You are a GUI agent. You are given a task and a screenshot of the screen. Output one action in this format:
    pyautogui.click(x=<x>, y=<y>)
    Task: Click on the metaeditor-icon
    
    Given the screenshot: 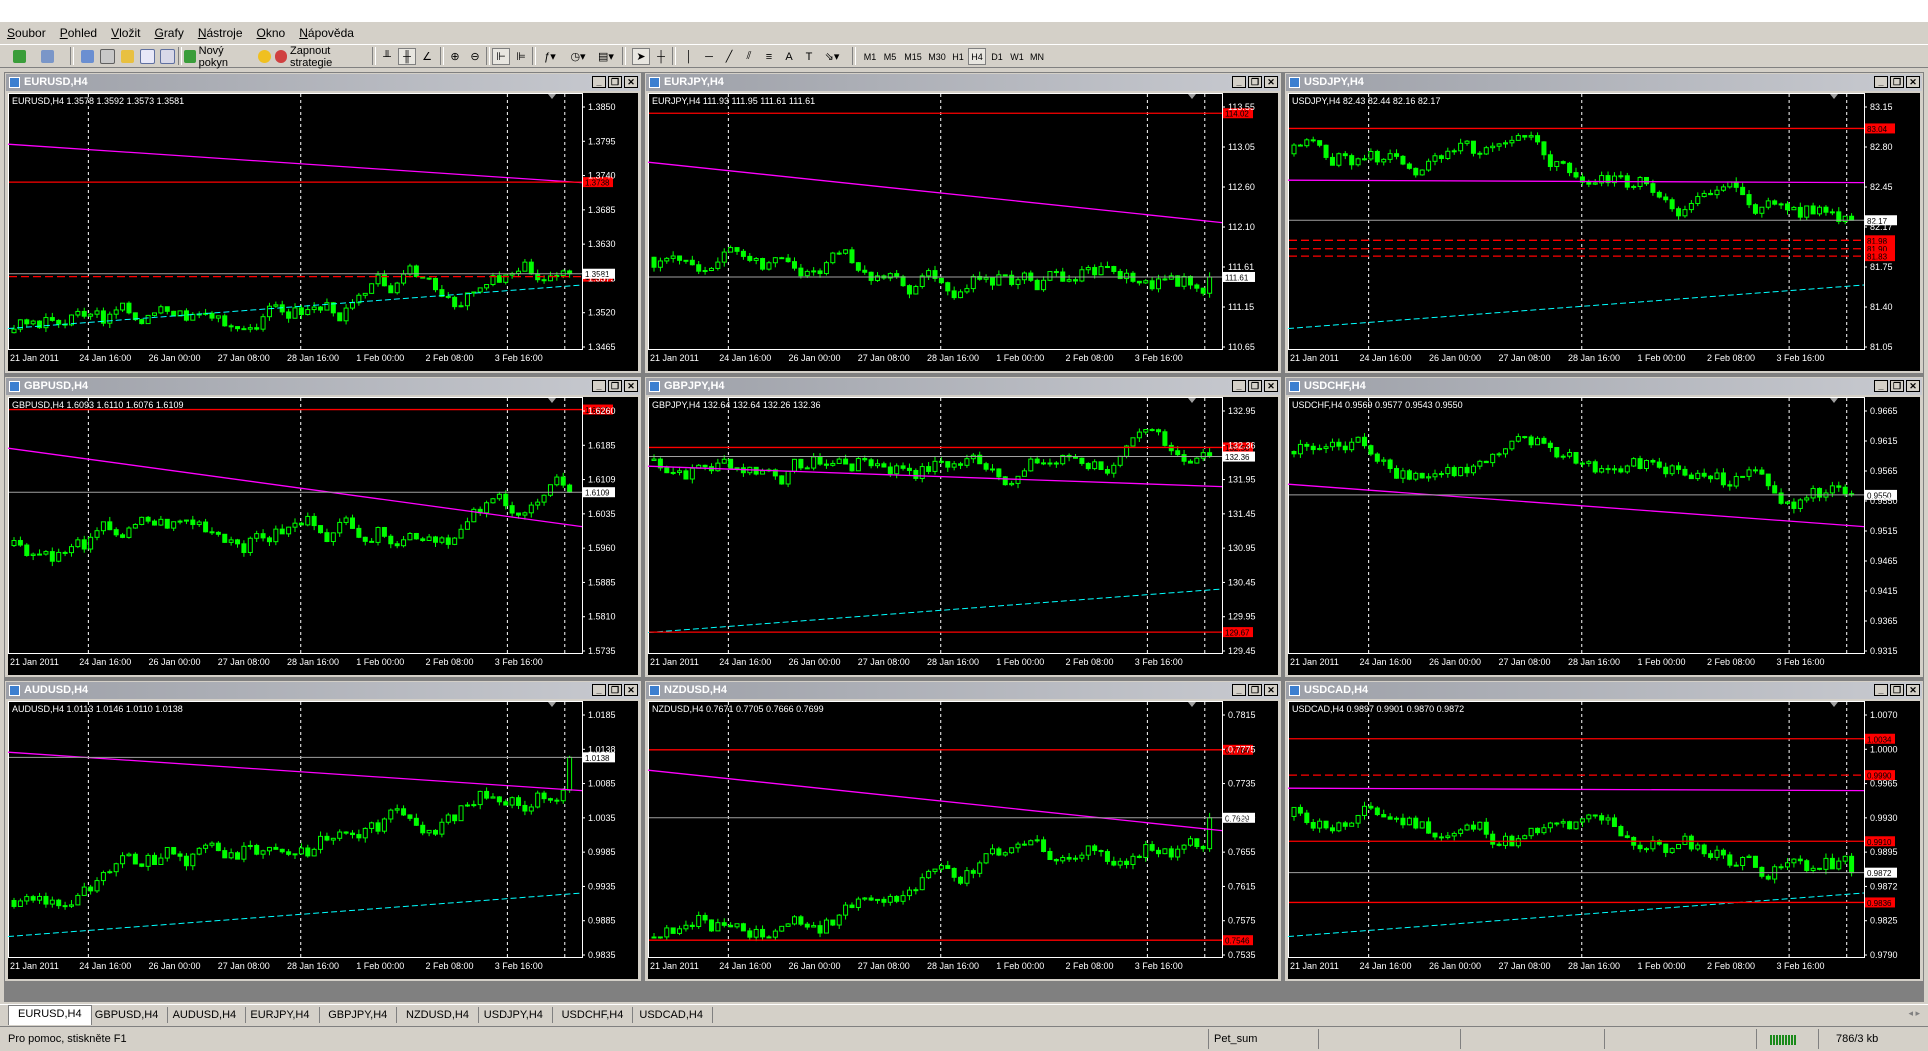 What is the action you would take?
    pyautogui.click(x=264, y=56)
    